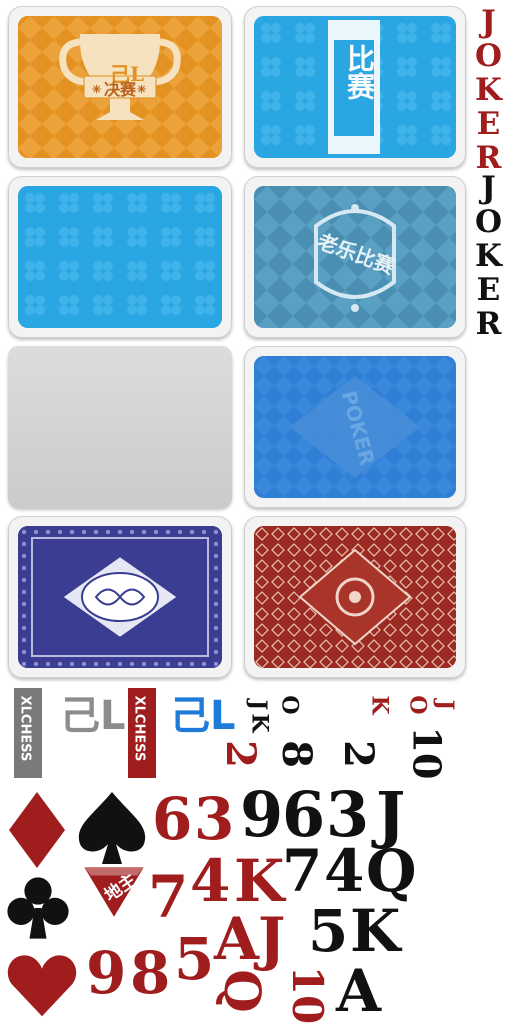 Image resolution: width=512 pixels, height=1025 pixels. I want to click on classic-blue-card-back, so click(120, 597).